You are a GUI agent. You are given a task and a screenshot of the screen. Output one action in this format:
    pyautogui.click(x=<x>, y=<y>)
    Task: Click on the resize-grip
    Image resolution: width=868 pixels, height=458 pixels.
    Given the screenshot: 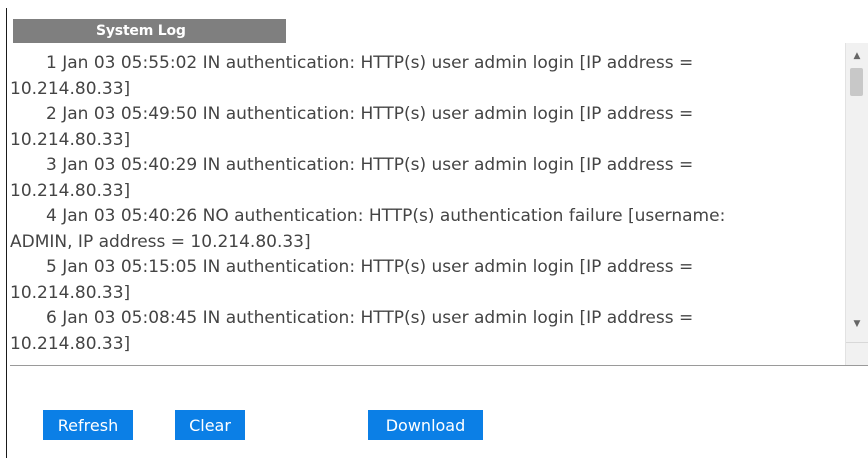 What is the action you would take?
    pyautogui.click(x=857, y=353)
    